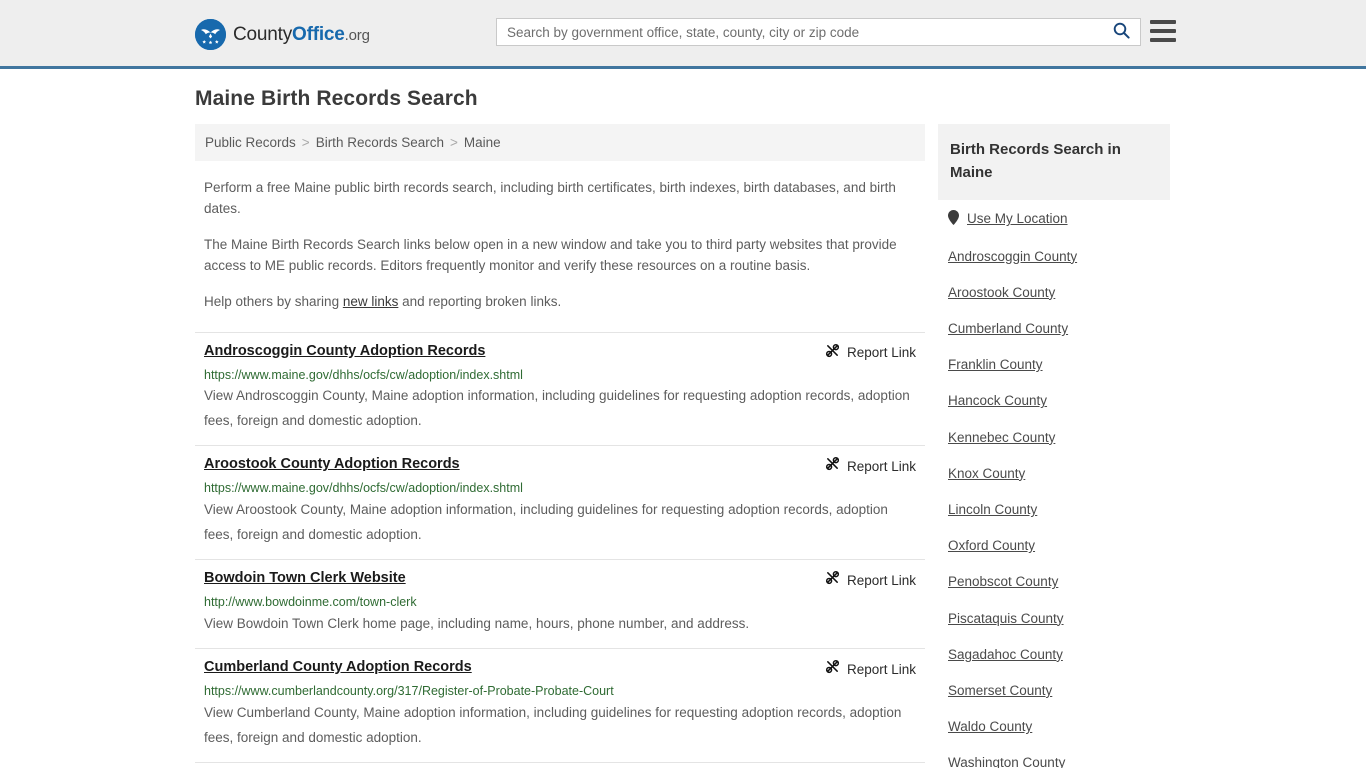  Describe the element at coordinates (250, 142) in the screenshot. I see `breadcrumb-item-public-records: Public Records` at that location.